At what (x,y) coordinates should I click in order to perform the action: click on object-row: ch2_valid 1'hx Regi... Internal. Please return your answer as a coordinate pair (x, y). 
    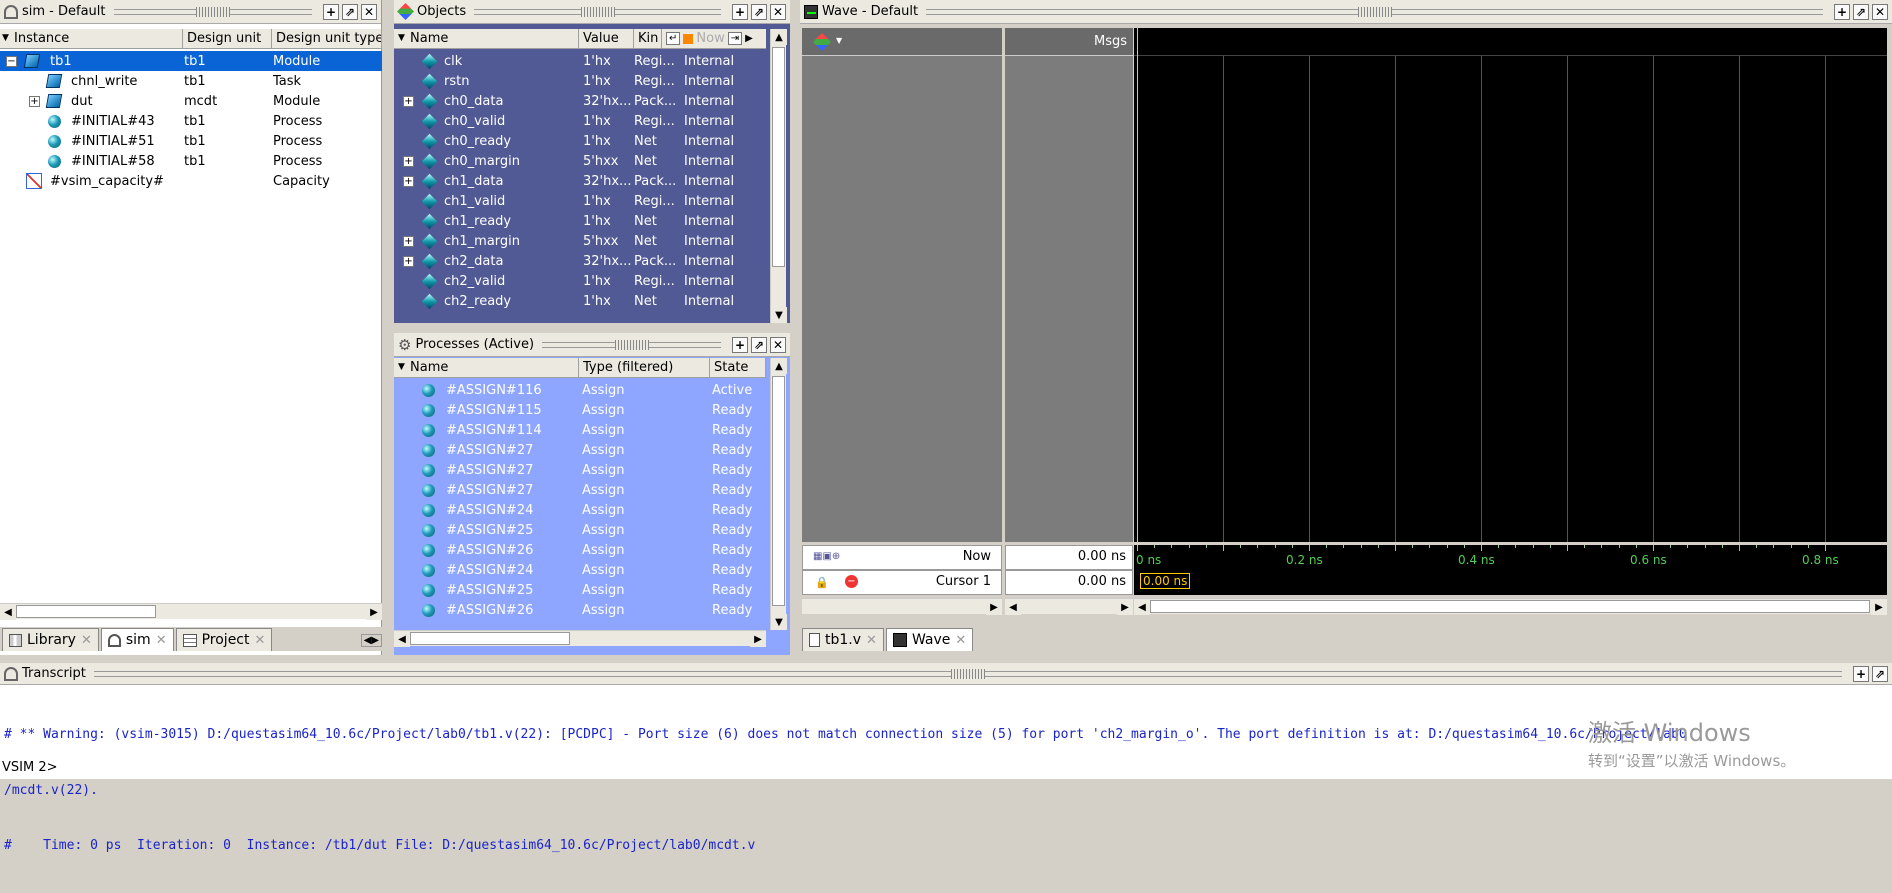
    Looking at the image, I should click on (580, 281).